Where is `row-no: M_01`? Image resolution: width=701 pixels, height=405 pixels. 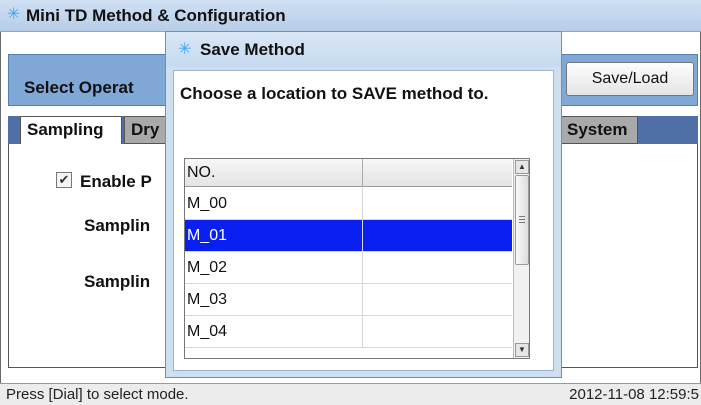 row-no: M_01 is located at coordinates (274, 235).